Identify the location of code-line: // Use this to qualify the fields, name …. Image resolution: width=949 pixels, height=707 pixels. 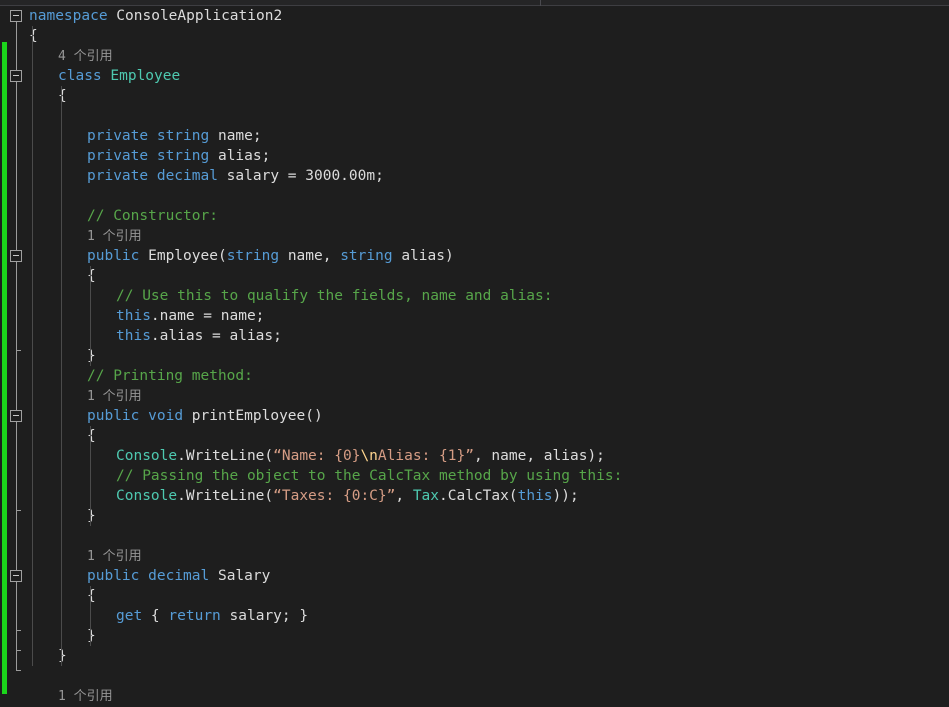
(474, 296).